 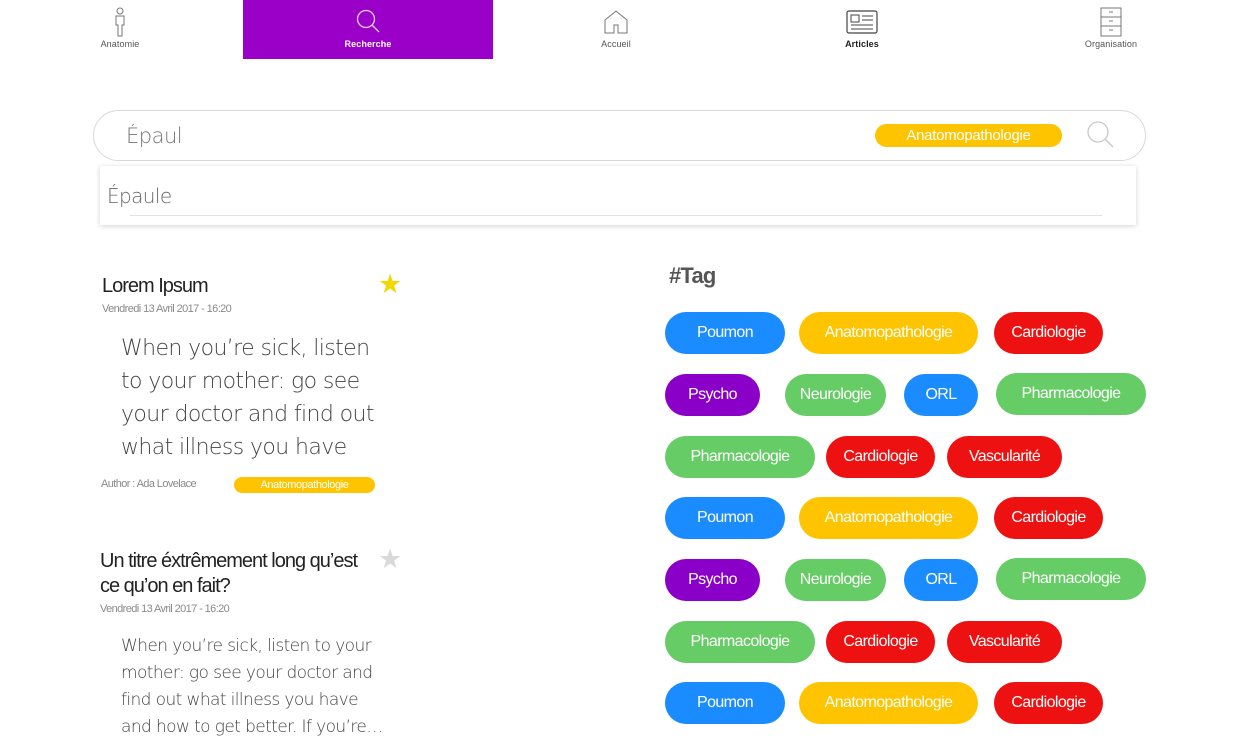 I want to click on suggestion-item: Épaule, so click(x=139, y=196).